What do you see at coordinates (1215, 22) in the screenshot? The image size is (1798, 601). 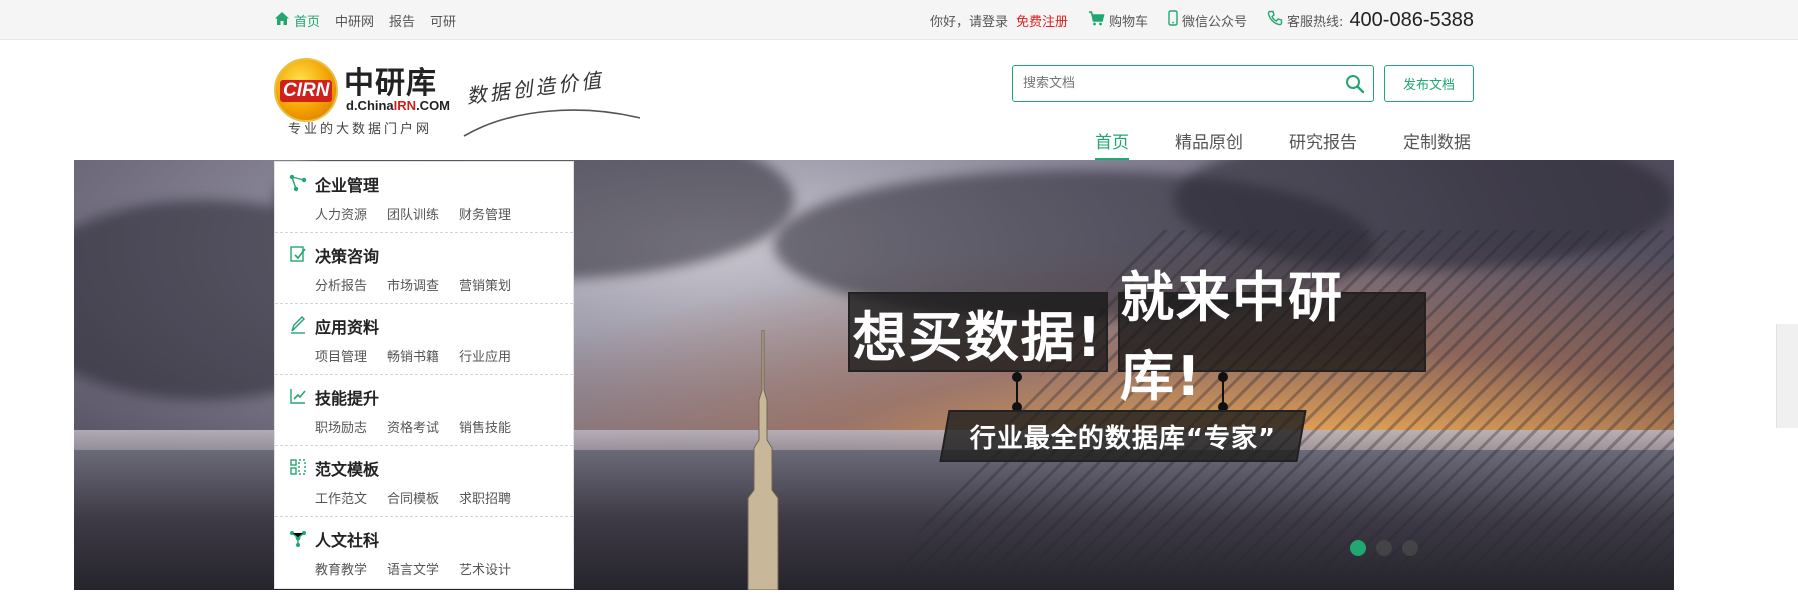 I see `wechat-label: 微信公众号` at bounding box center [1215, 22].